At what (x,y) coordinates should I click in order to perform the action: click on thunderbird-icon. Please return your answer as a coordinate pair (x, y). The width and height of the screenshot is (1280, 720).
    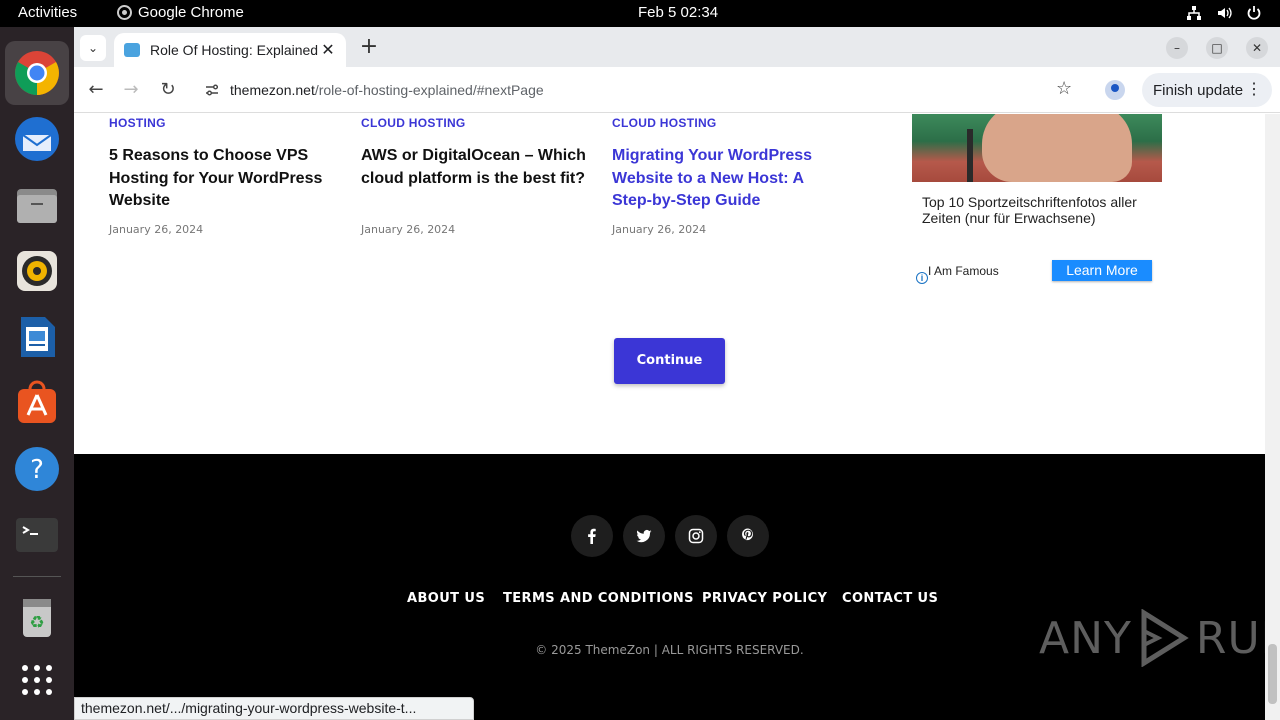
    Looking at the image, I should click on (37, 139).